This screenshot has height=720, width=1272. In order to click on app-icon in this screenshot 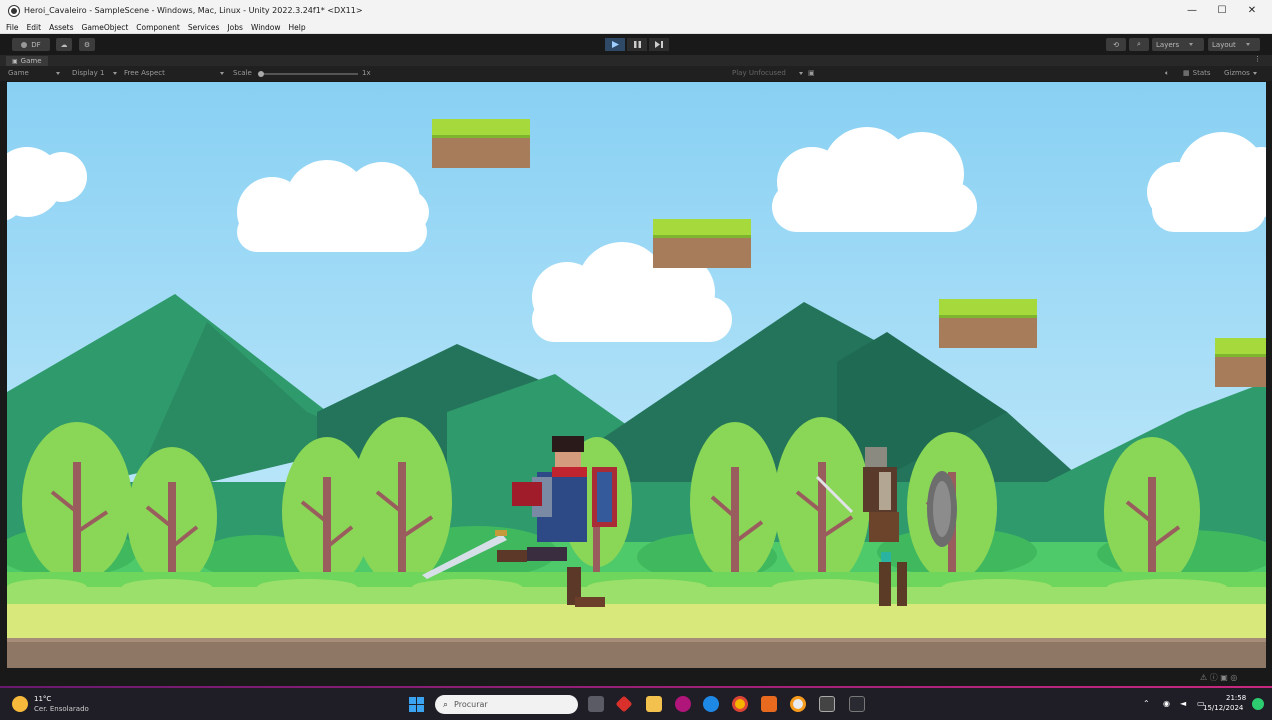, I will do `click(857, 704)`.